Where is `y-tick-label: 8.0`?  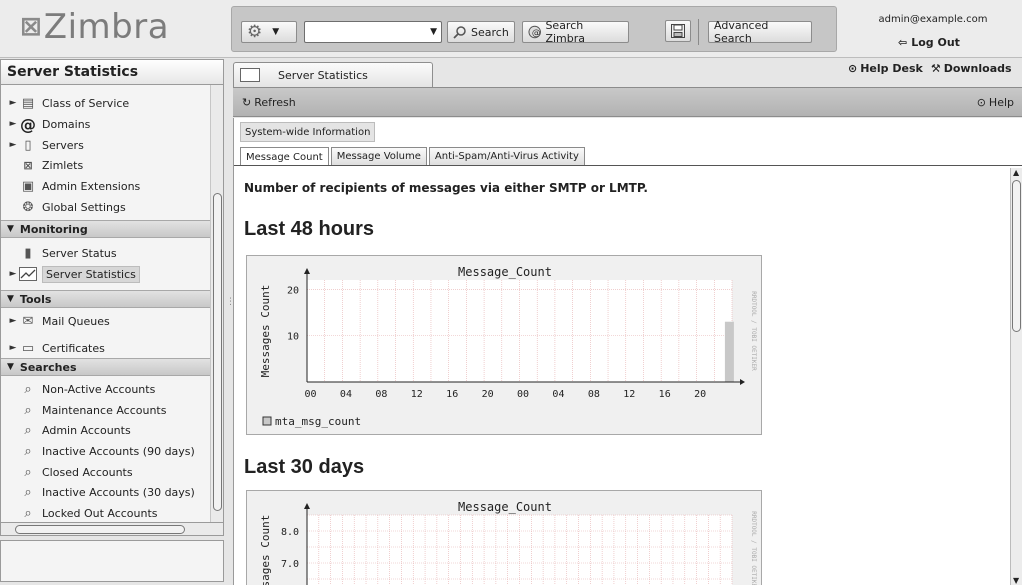 y-tick-label: 8.0 is located at coordinates (290, 532).